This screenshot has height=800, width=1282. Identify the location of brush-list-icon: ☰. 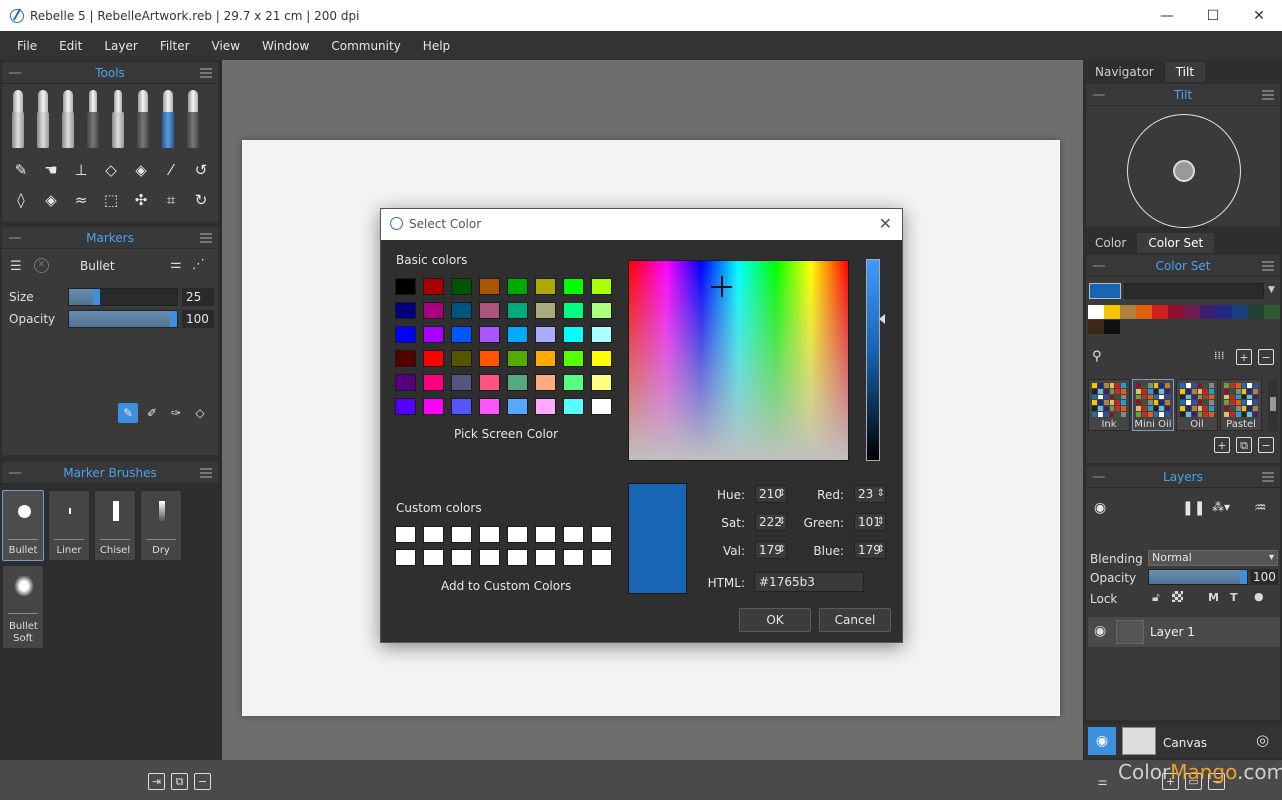
(16, 266).